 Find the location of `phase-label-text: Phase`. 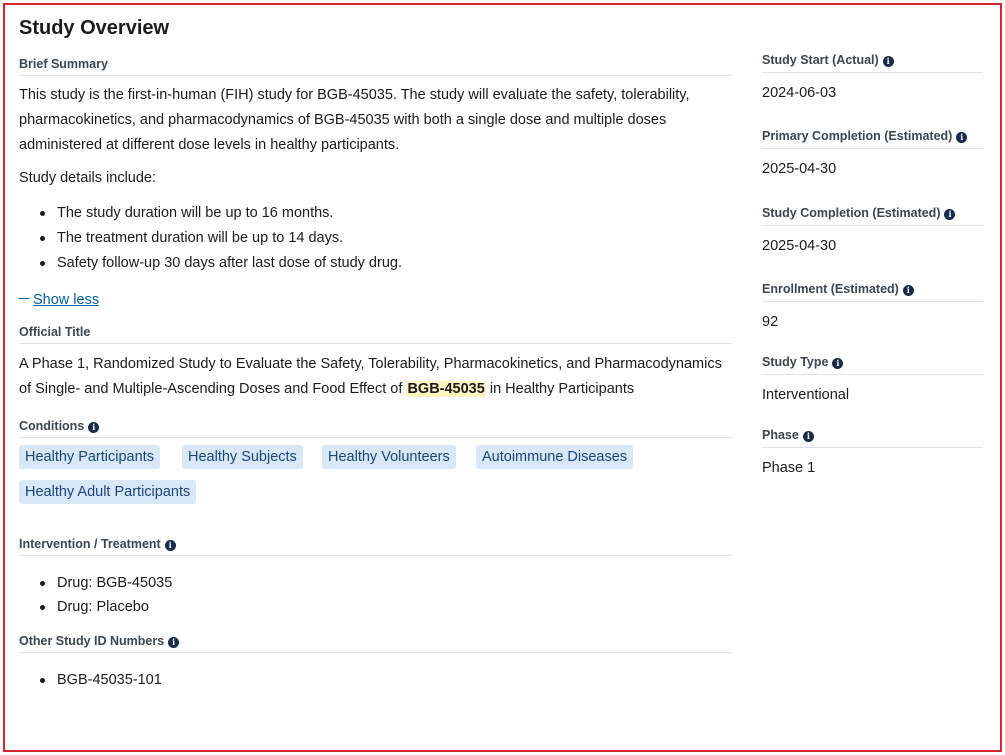

phase-label-text: Phase is located at coordinates (780, 435).